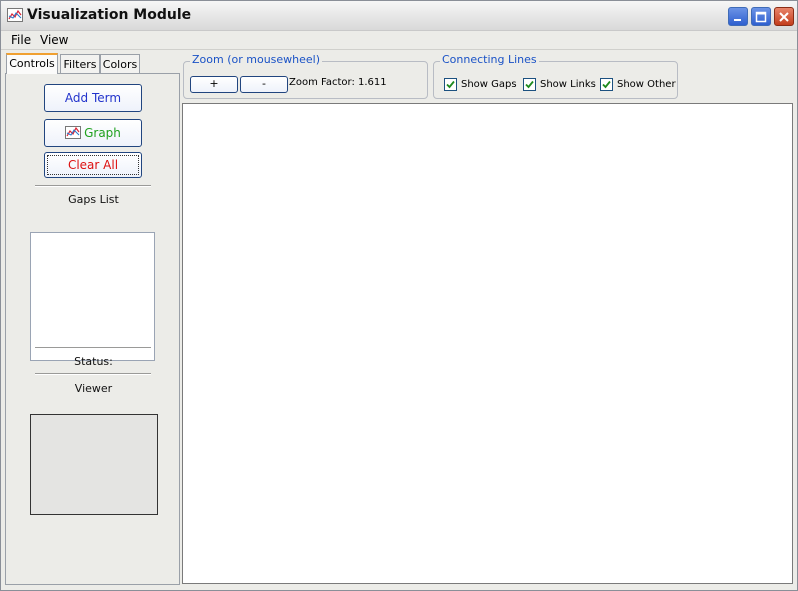 The width and height of the screenshot is (798, 591). I want to click on graph-button: Graph, so click(93, 133).